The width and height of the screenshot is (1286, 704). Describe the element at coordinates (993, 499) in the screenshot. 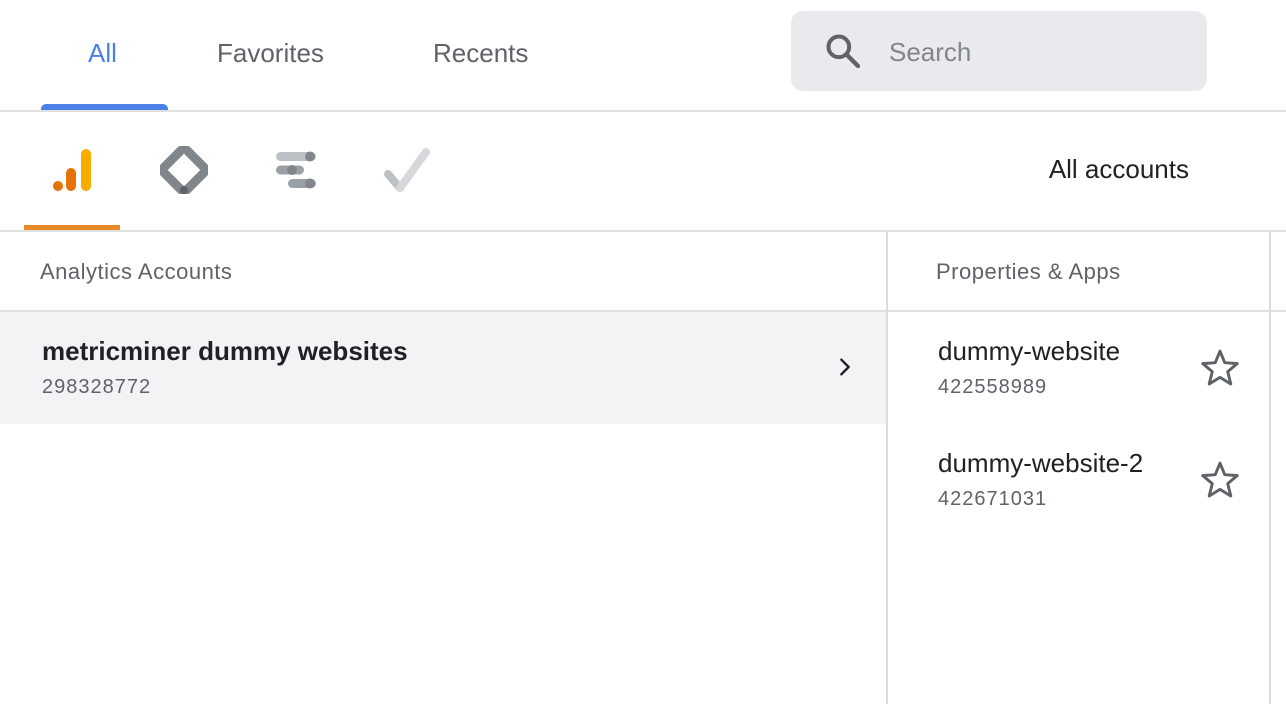

I see `property-id: 422671031` at that location.